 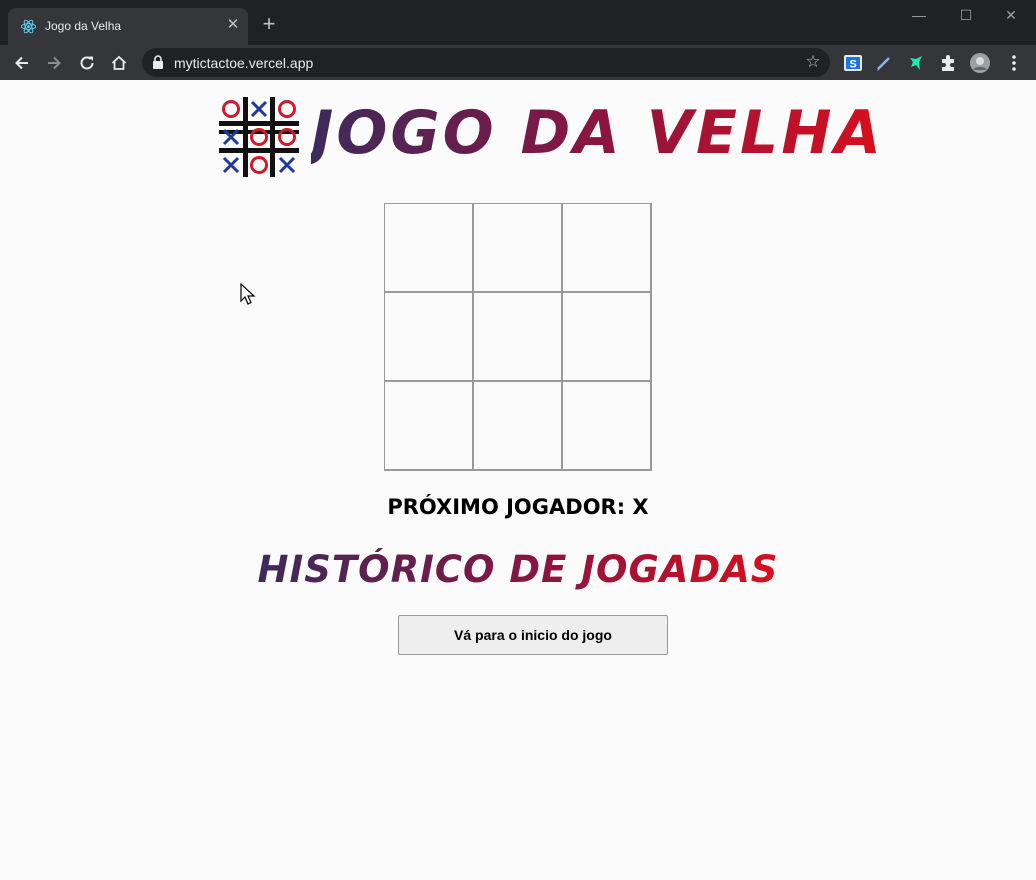 I want to click on extension-s-icon: S, so click(x=853, y=63).